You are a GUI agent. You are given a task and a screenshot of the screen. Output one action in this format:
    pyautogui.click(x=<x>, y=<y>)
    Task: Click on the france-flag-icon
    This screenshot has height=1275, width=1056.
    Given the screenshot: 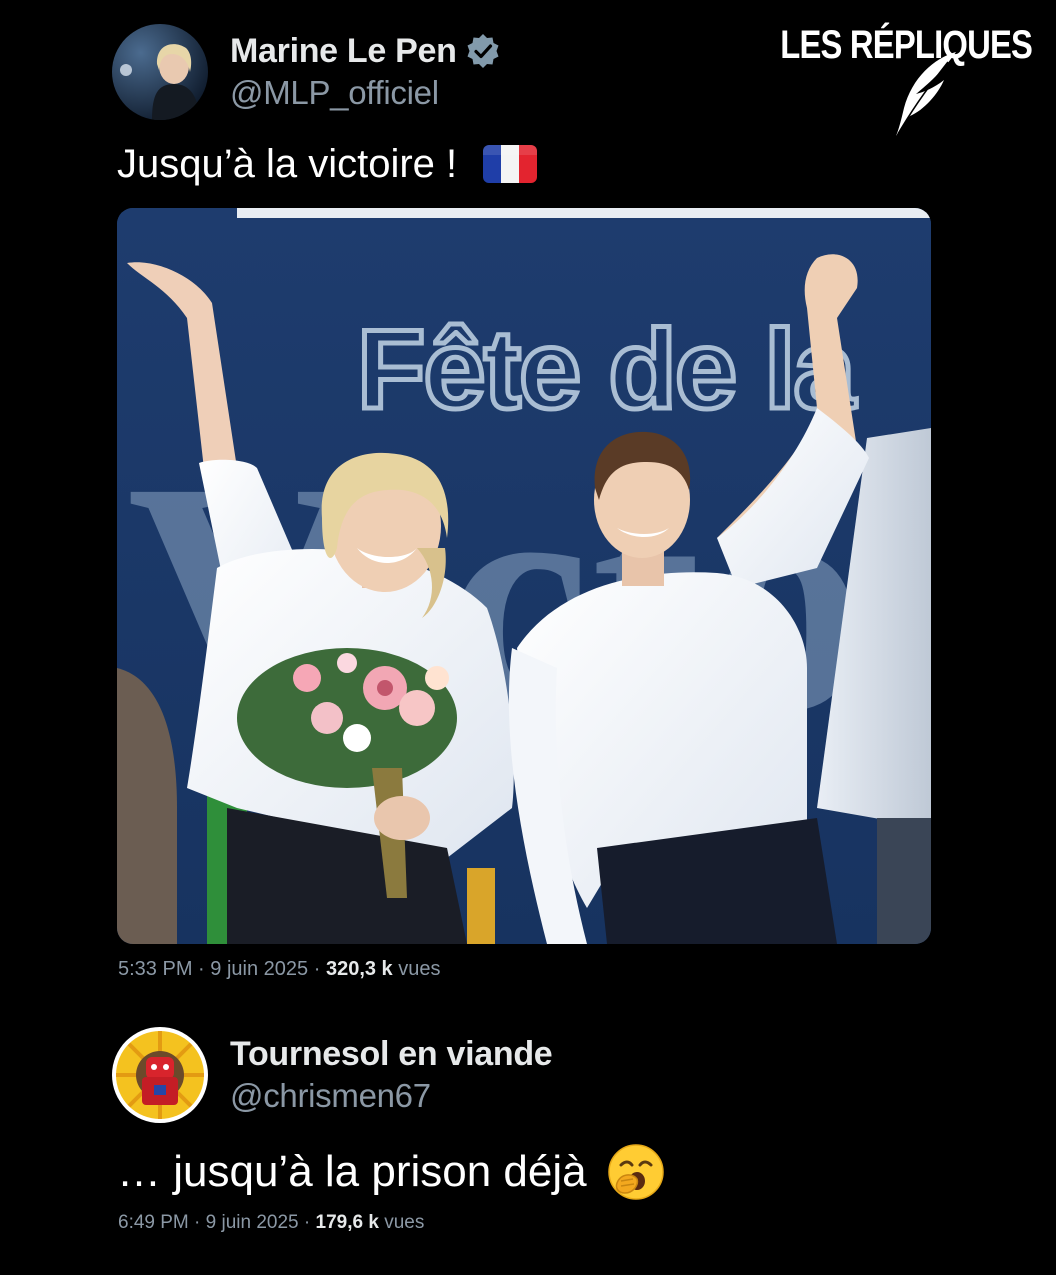 What is the action you would take?
    pyautogui.click(x=510, y=164)
    